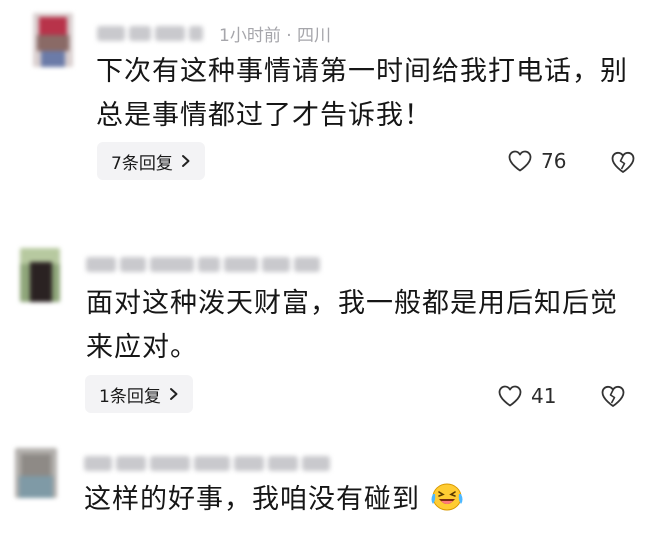 The width and height of the screenshot is (655, 540). Describe the element at coordinates (447, 497) in the screenshot. I see `laughing-crying-emoji` at that location.